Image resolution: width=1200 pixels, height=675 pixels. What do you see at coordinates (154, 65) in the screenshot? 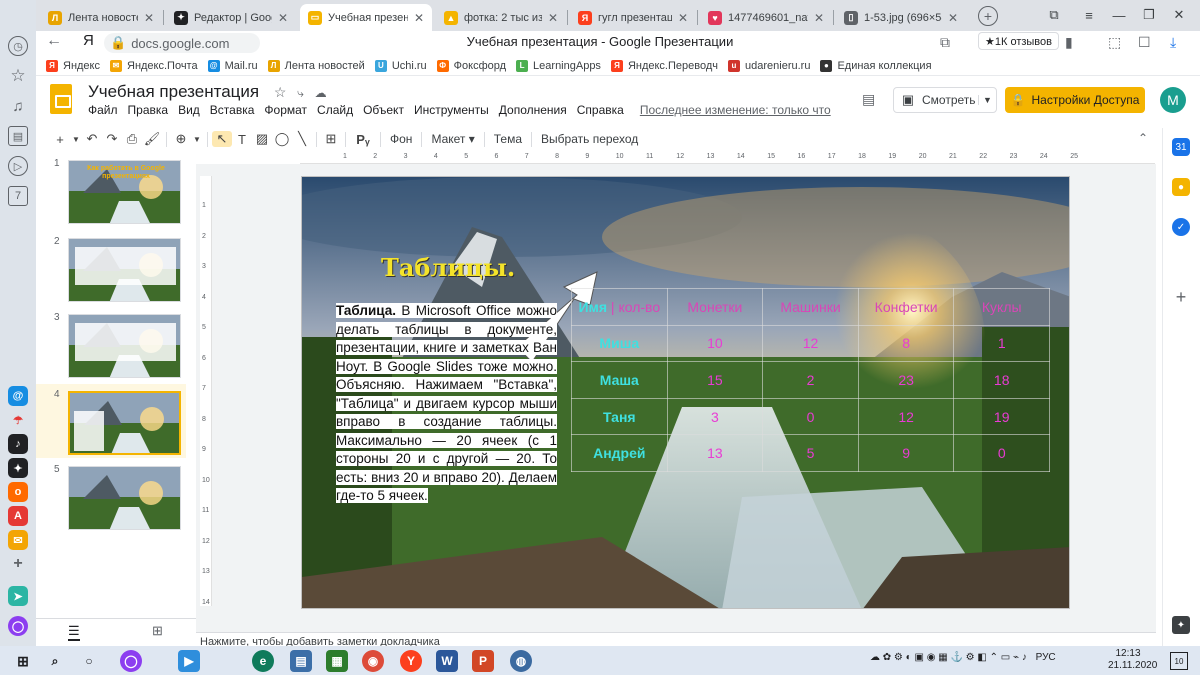
I see `bookmark-item: ✉ Яндекс.Почта` at bounding box center [154, 65].